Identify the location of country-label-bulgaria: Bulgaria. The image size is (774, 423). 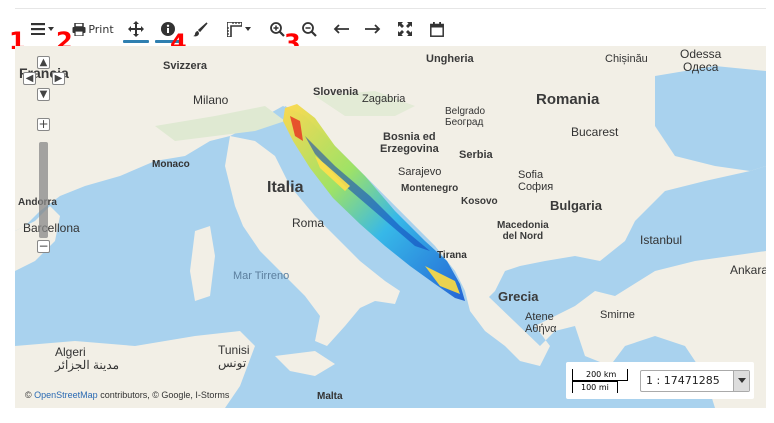
(576, 205).